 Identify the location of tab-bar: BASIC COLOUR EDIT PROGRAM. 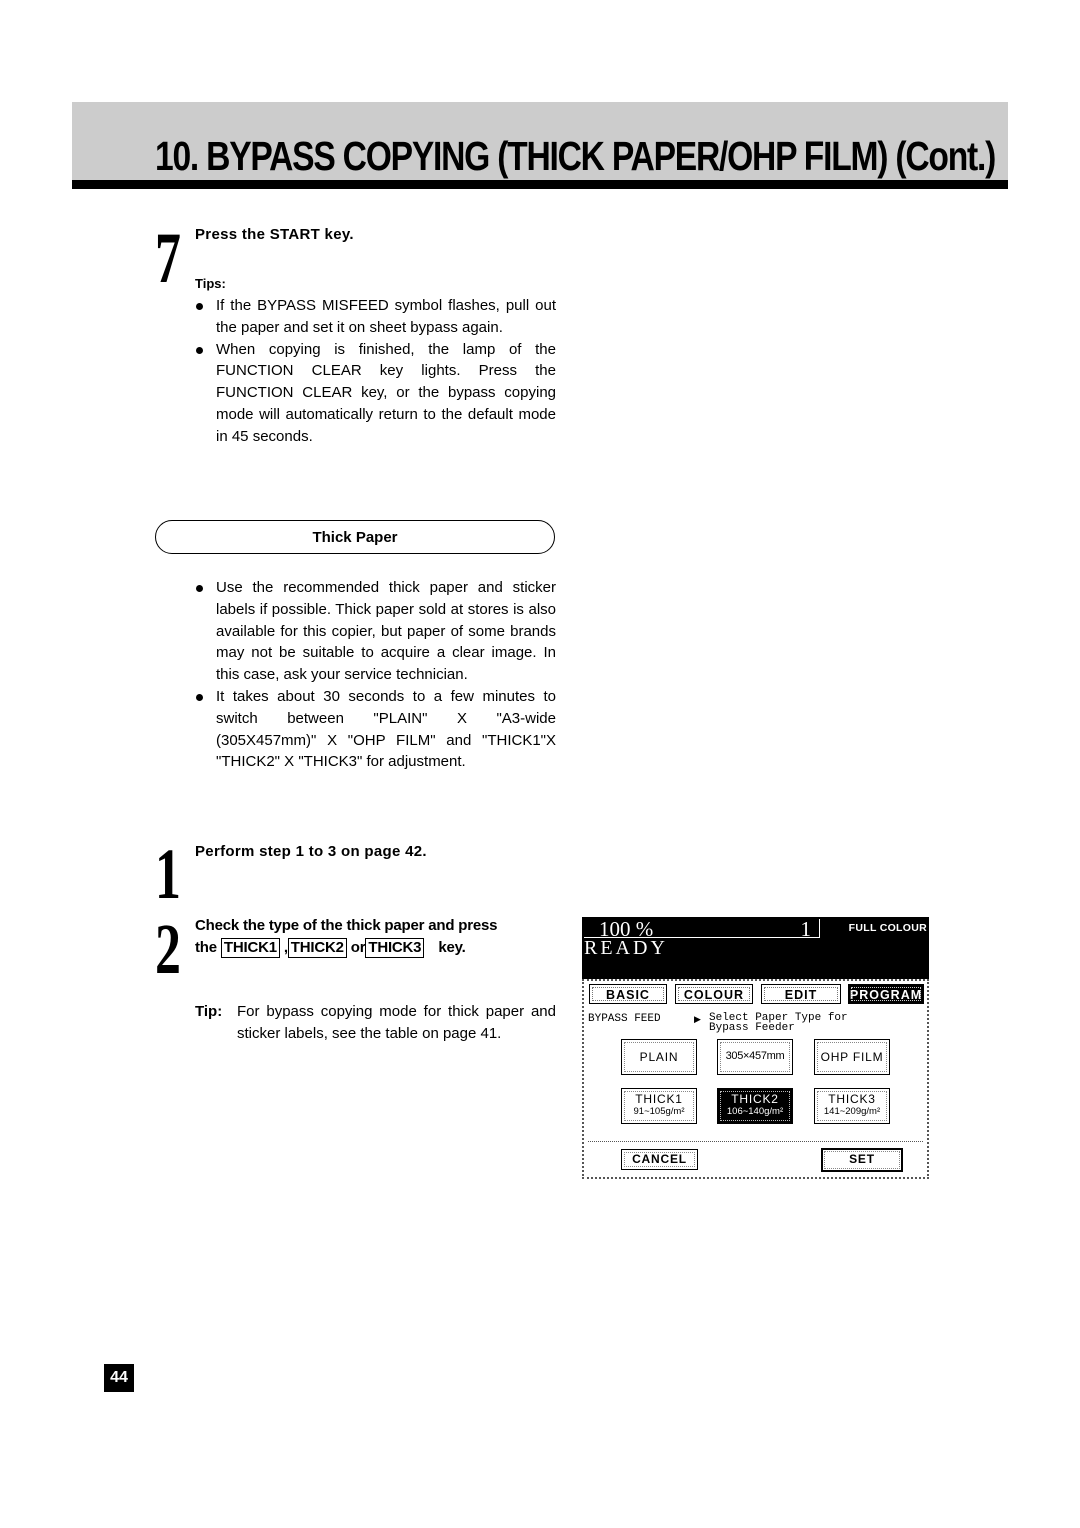
(755, 995).